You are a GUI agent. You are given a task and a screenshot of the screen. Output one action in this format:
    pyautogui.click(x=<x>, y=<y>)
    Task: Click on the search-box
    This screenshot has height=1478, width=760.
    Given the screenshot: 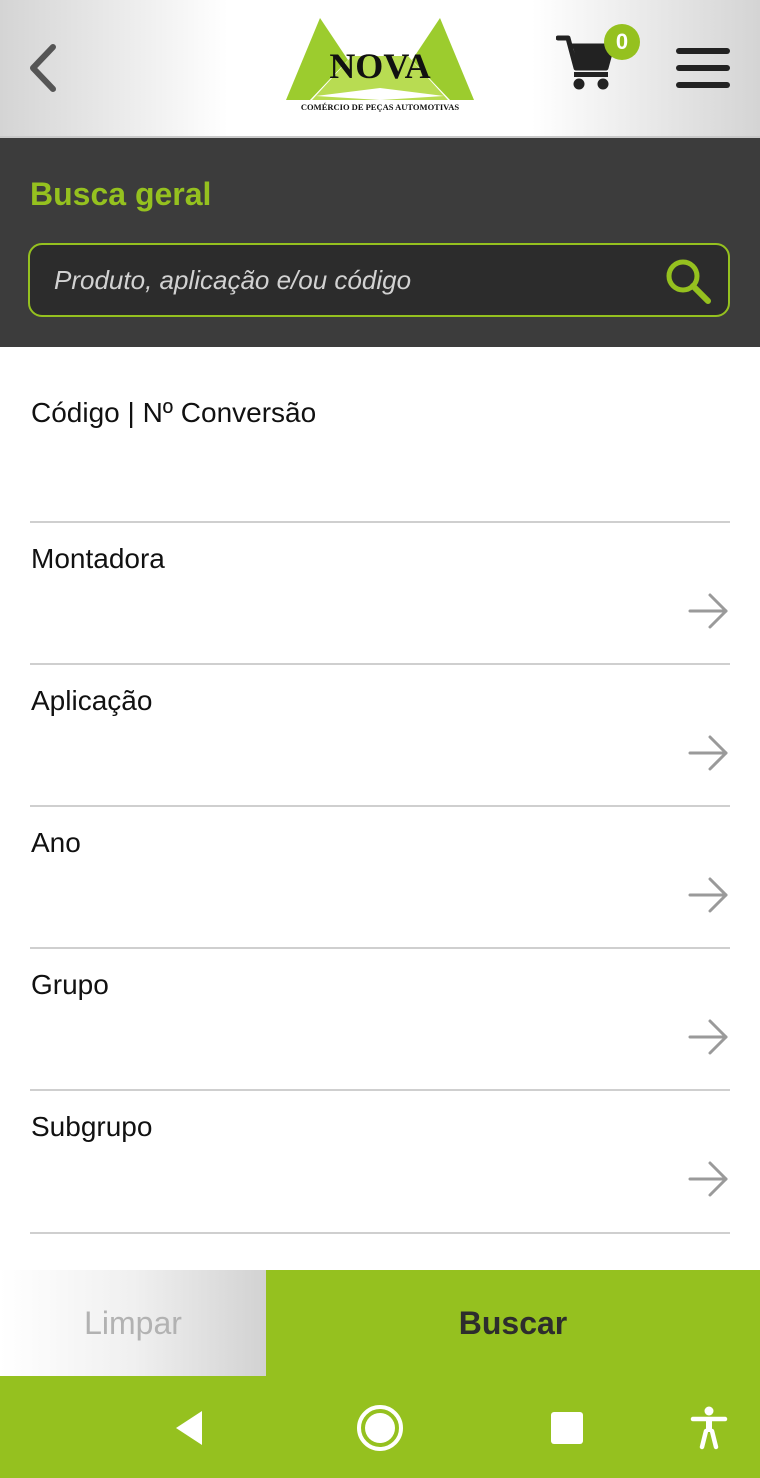 What is the action you would take?
    pyautogui.click(x=379, y=280)
    